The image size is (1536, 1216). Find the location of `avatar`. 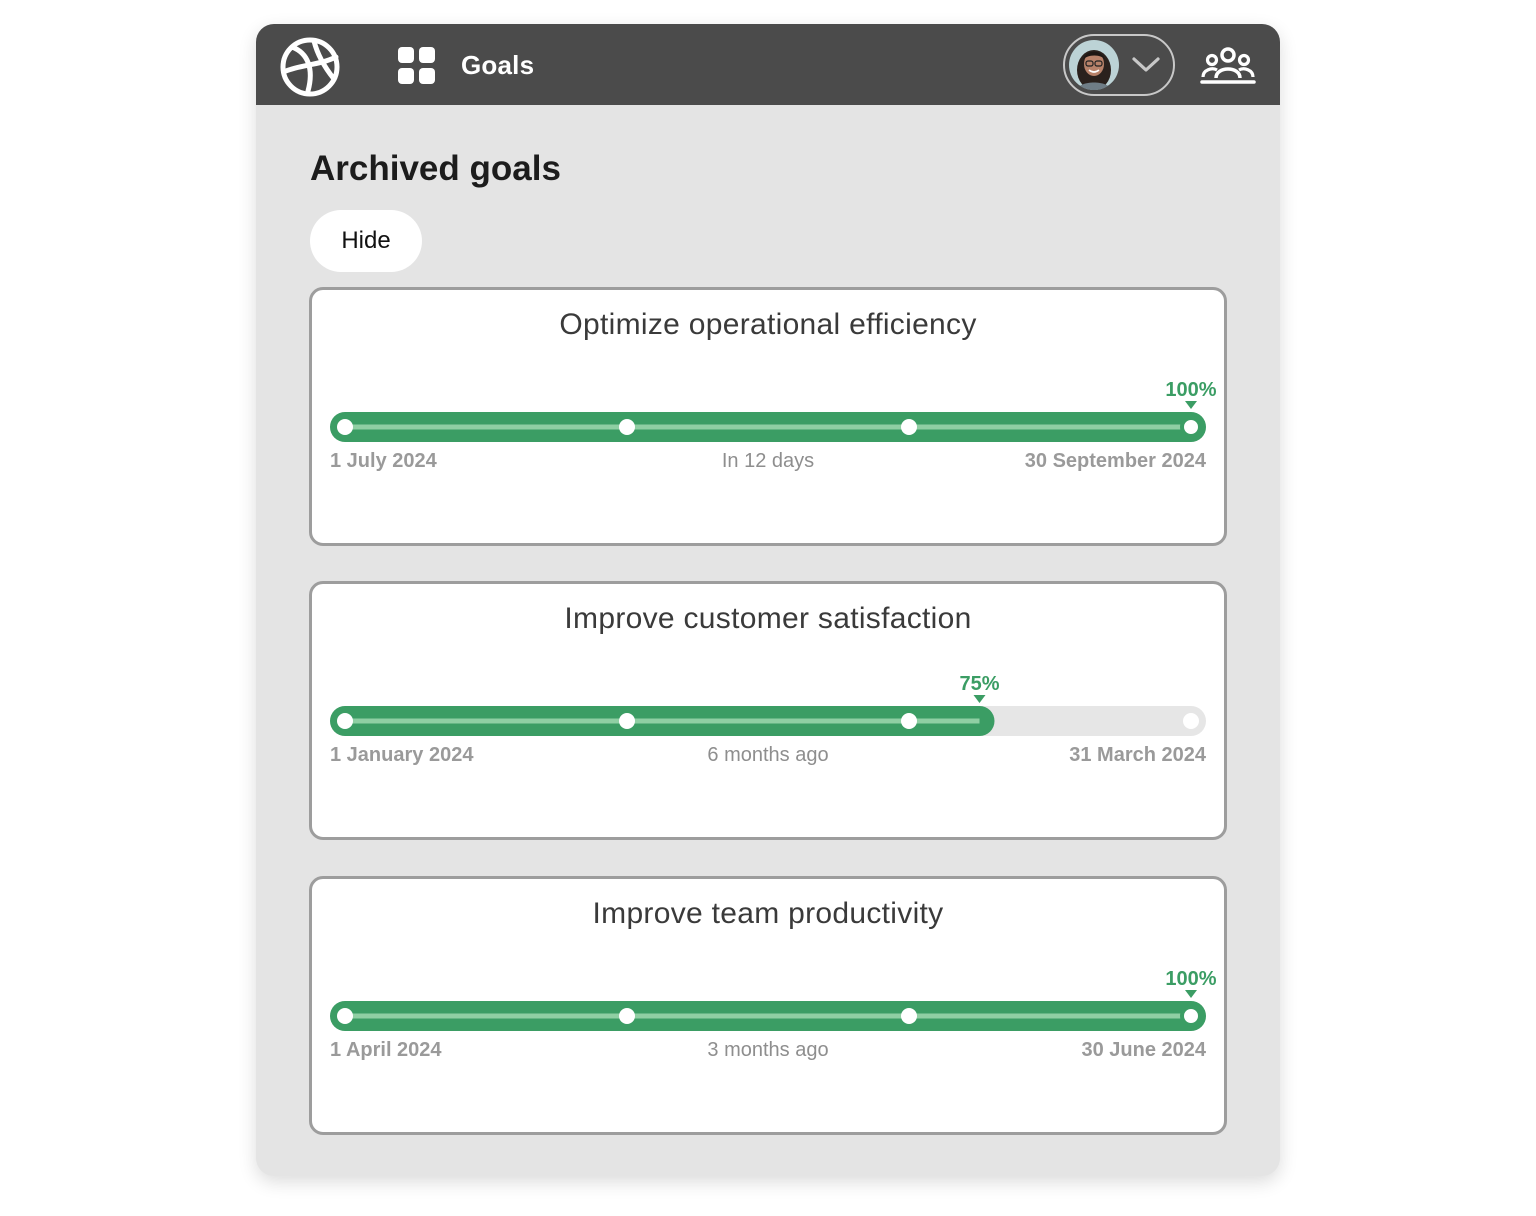

avatar is located at coordinates (1094, 65).